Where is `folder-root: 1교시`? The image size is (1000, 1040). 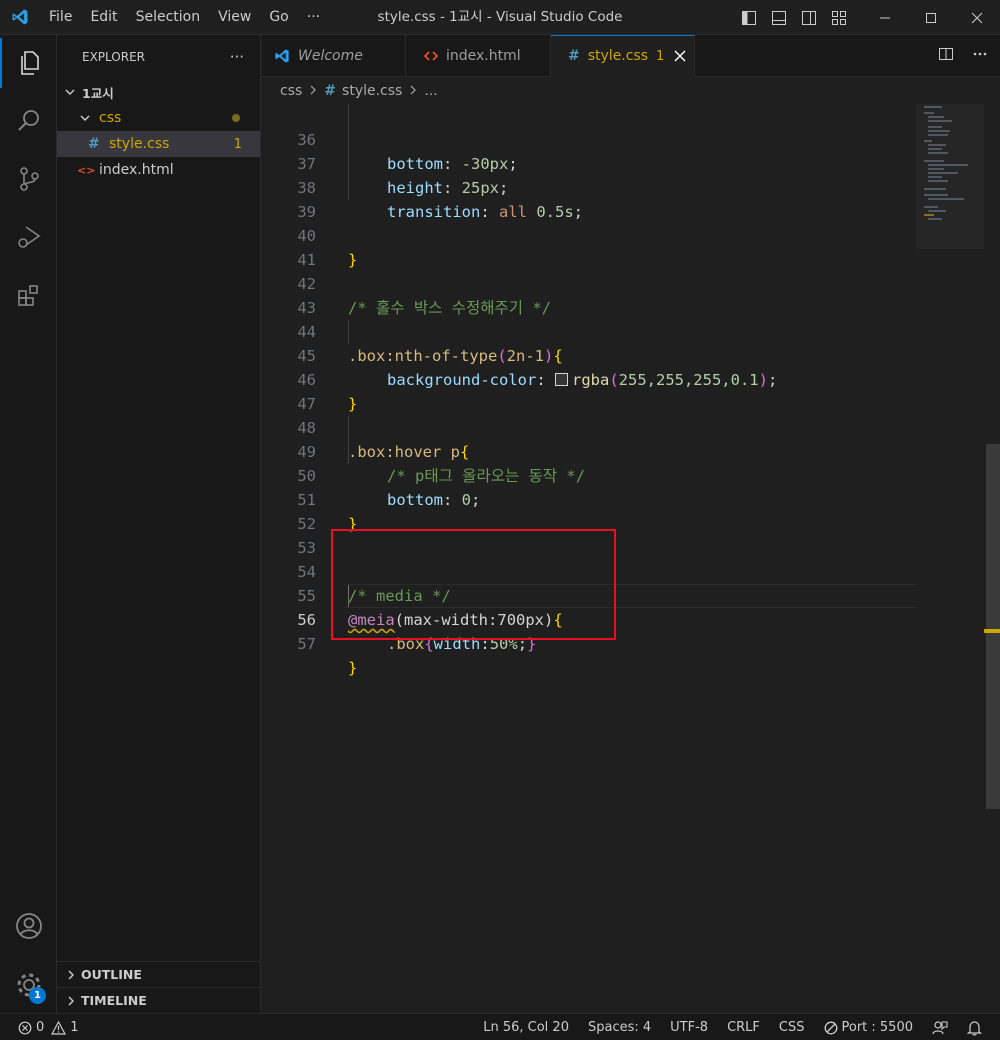 folder-root: 1교시 is located at coordinates (158, 92).